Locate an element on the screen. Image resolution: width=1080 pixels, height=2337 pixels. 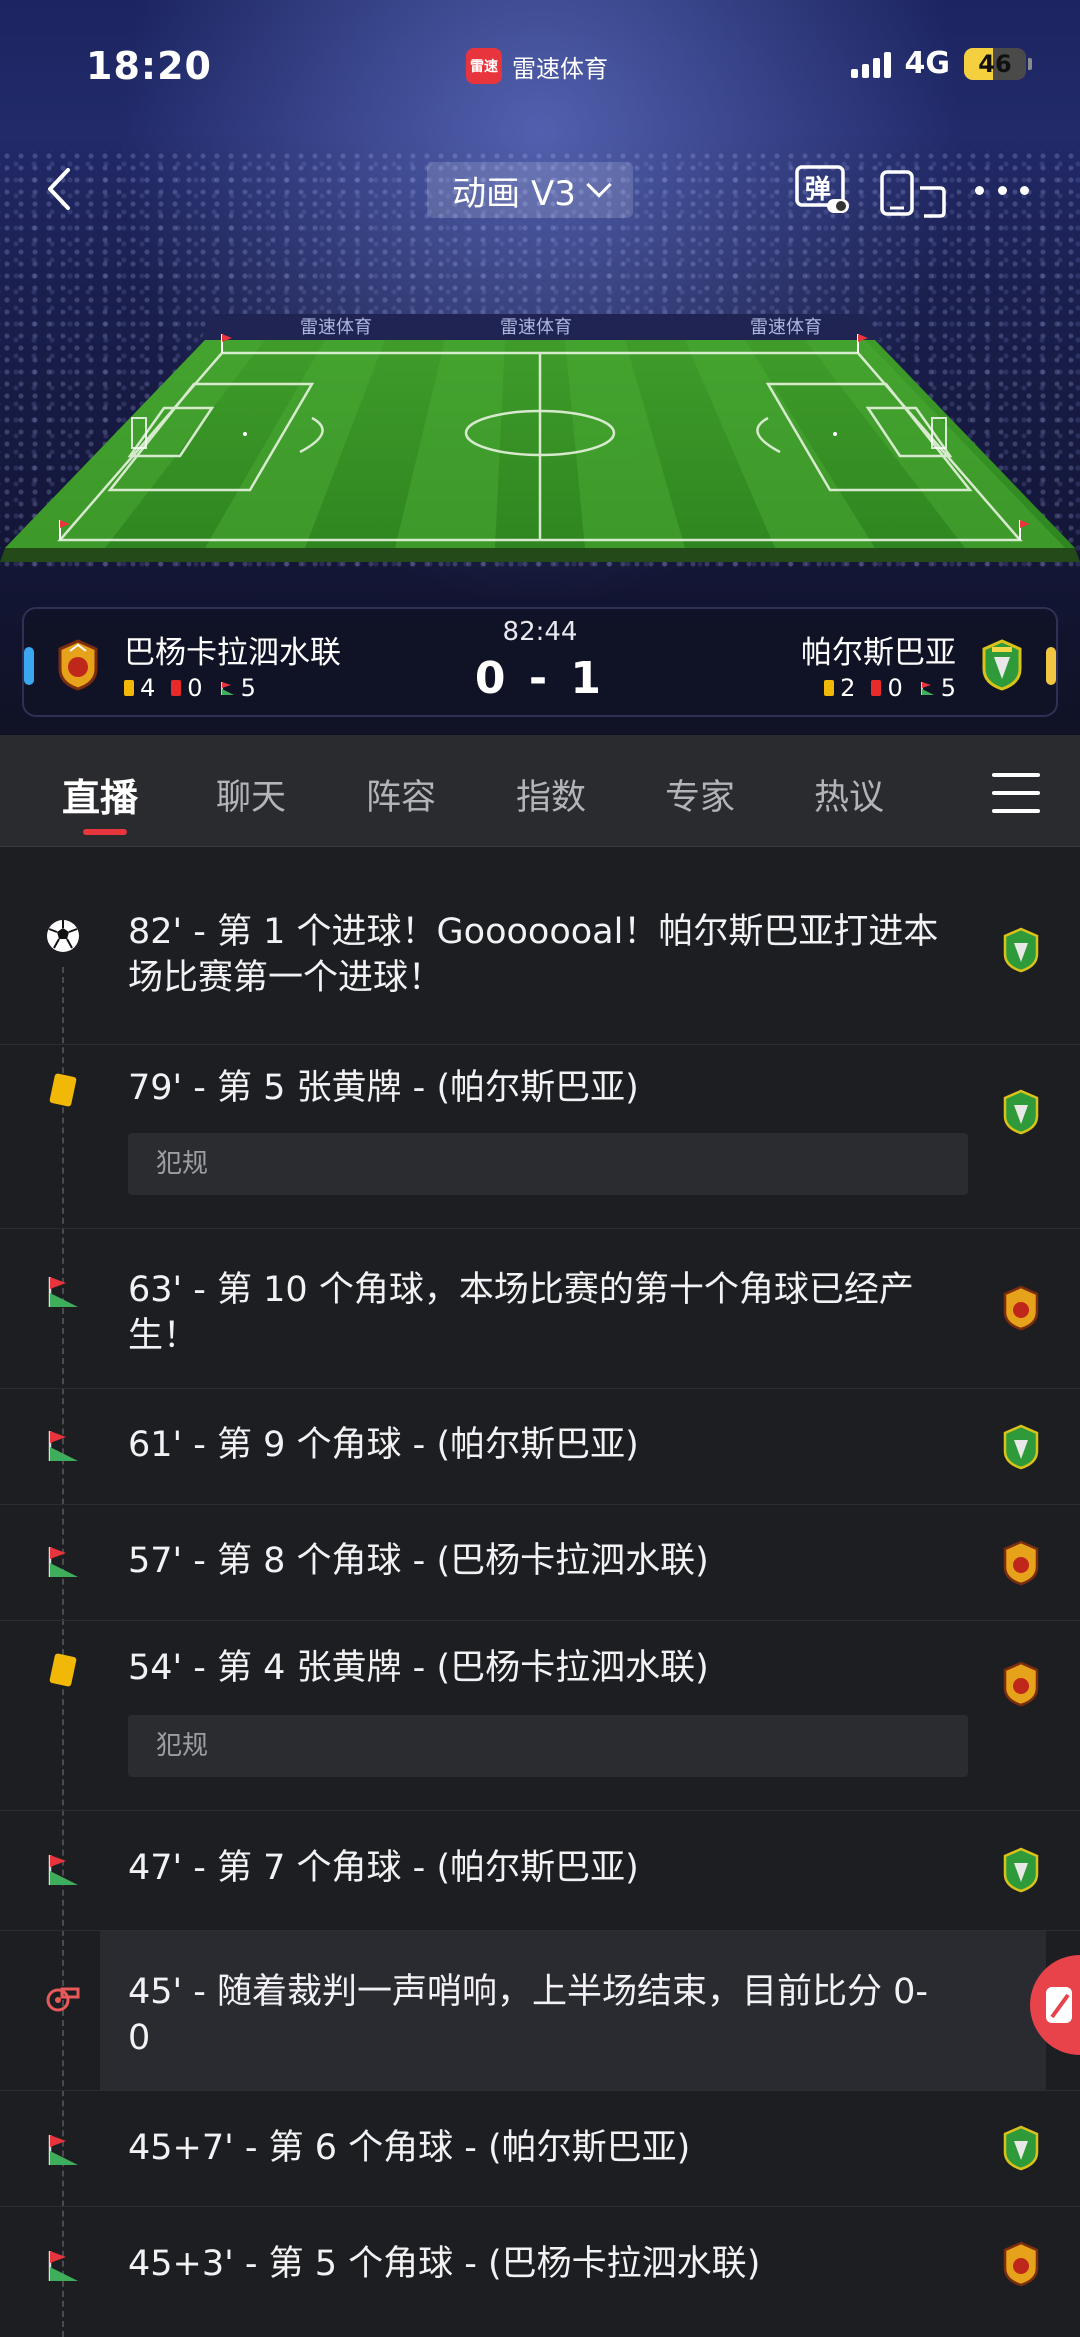
battery-icon: 46 is located at coordinates (995, 63).